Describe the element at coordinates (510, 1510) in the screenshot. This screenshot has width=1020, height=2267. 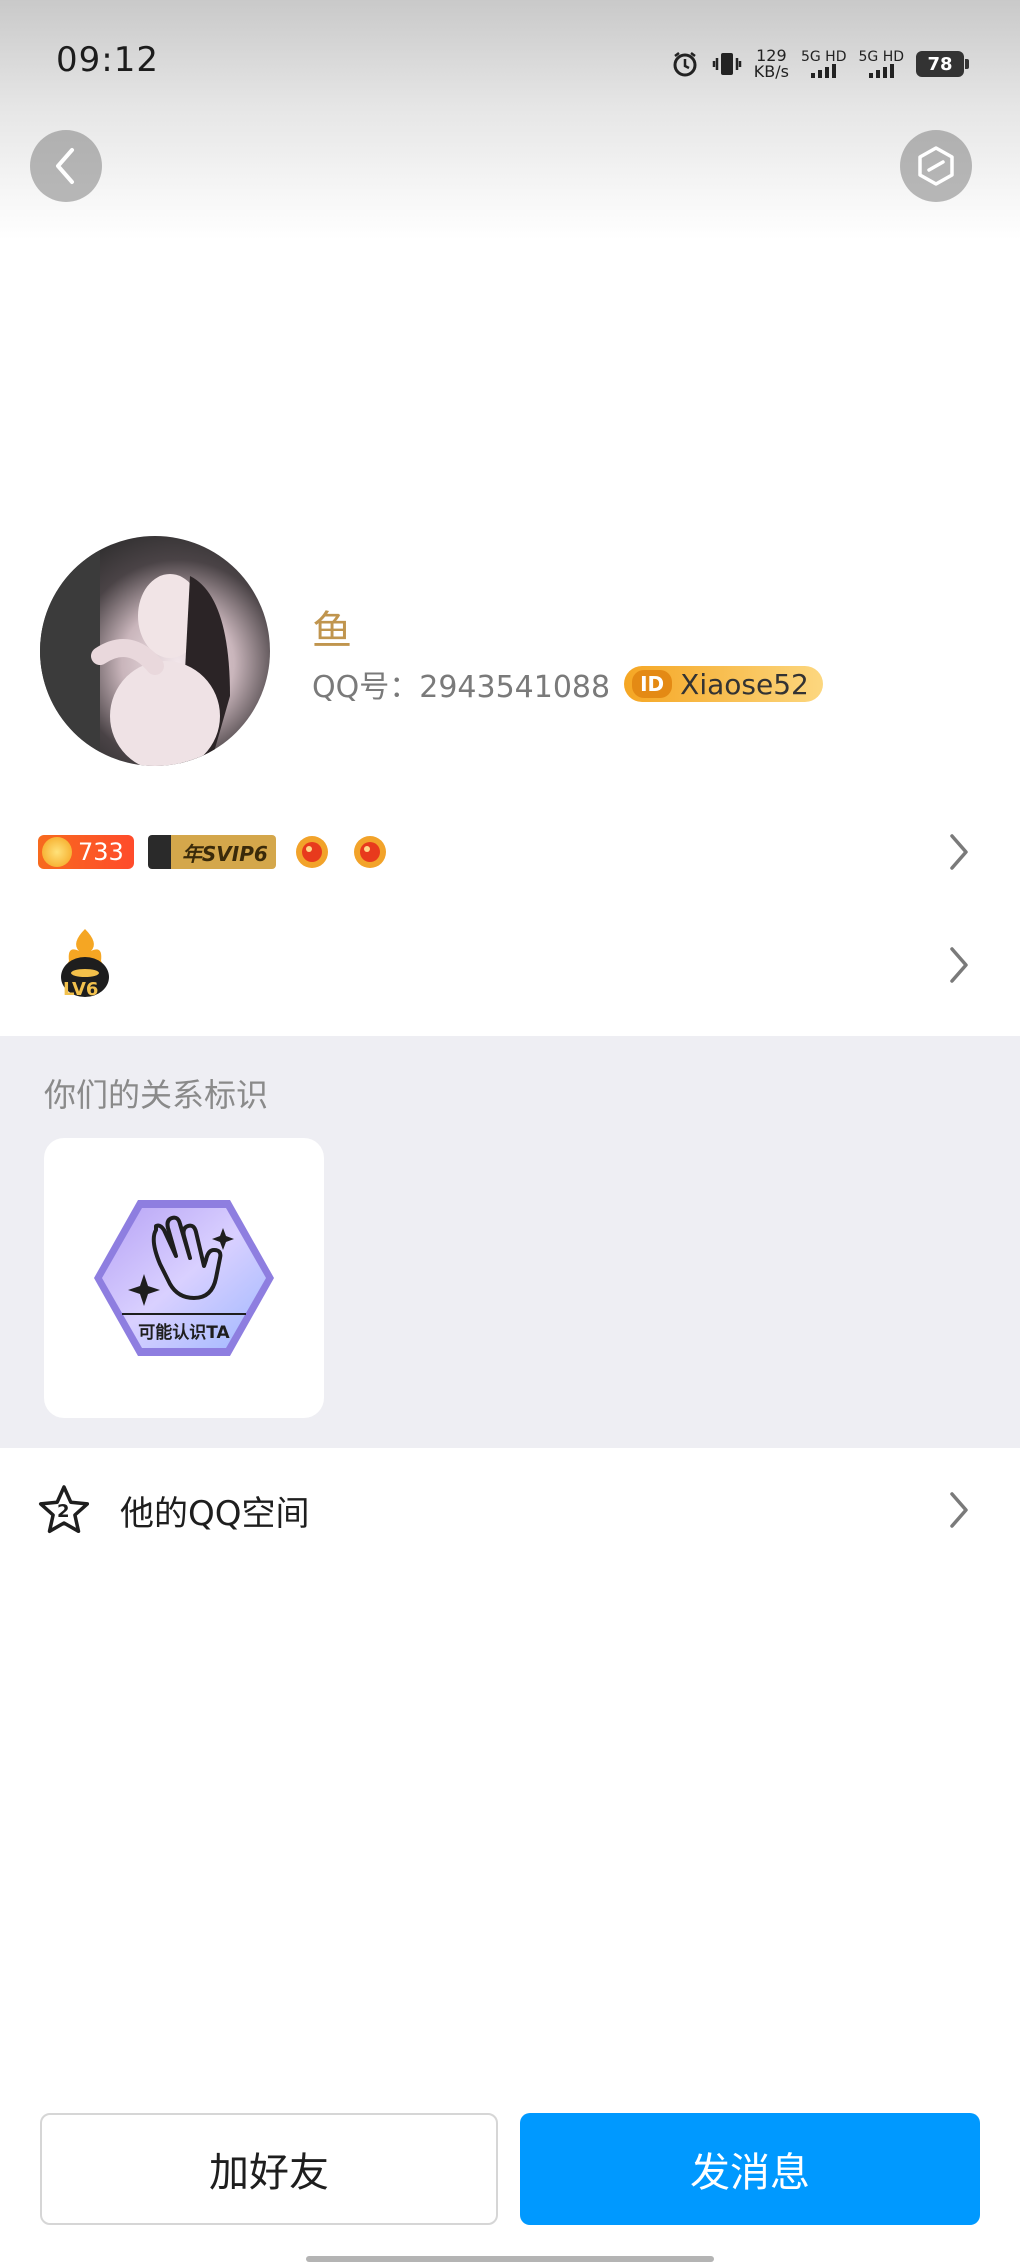
I see `qzone-row: 2 他的QQ空间` at that location.